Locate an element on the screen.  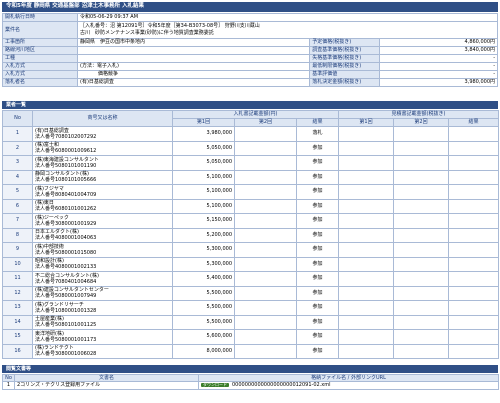
row-no: 8 is located at coordinates (17, 235).